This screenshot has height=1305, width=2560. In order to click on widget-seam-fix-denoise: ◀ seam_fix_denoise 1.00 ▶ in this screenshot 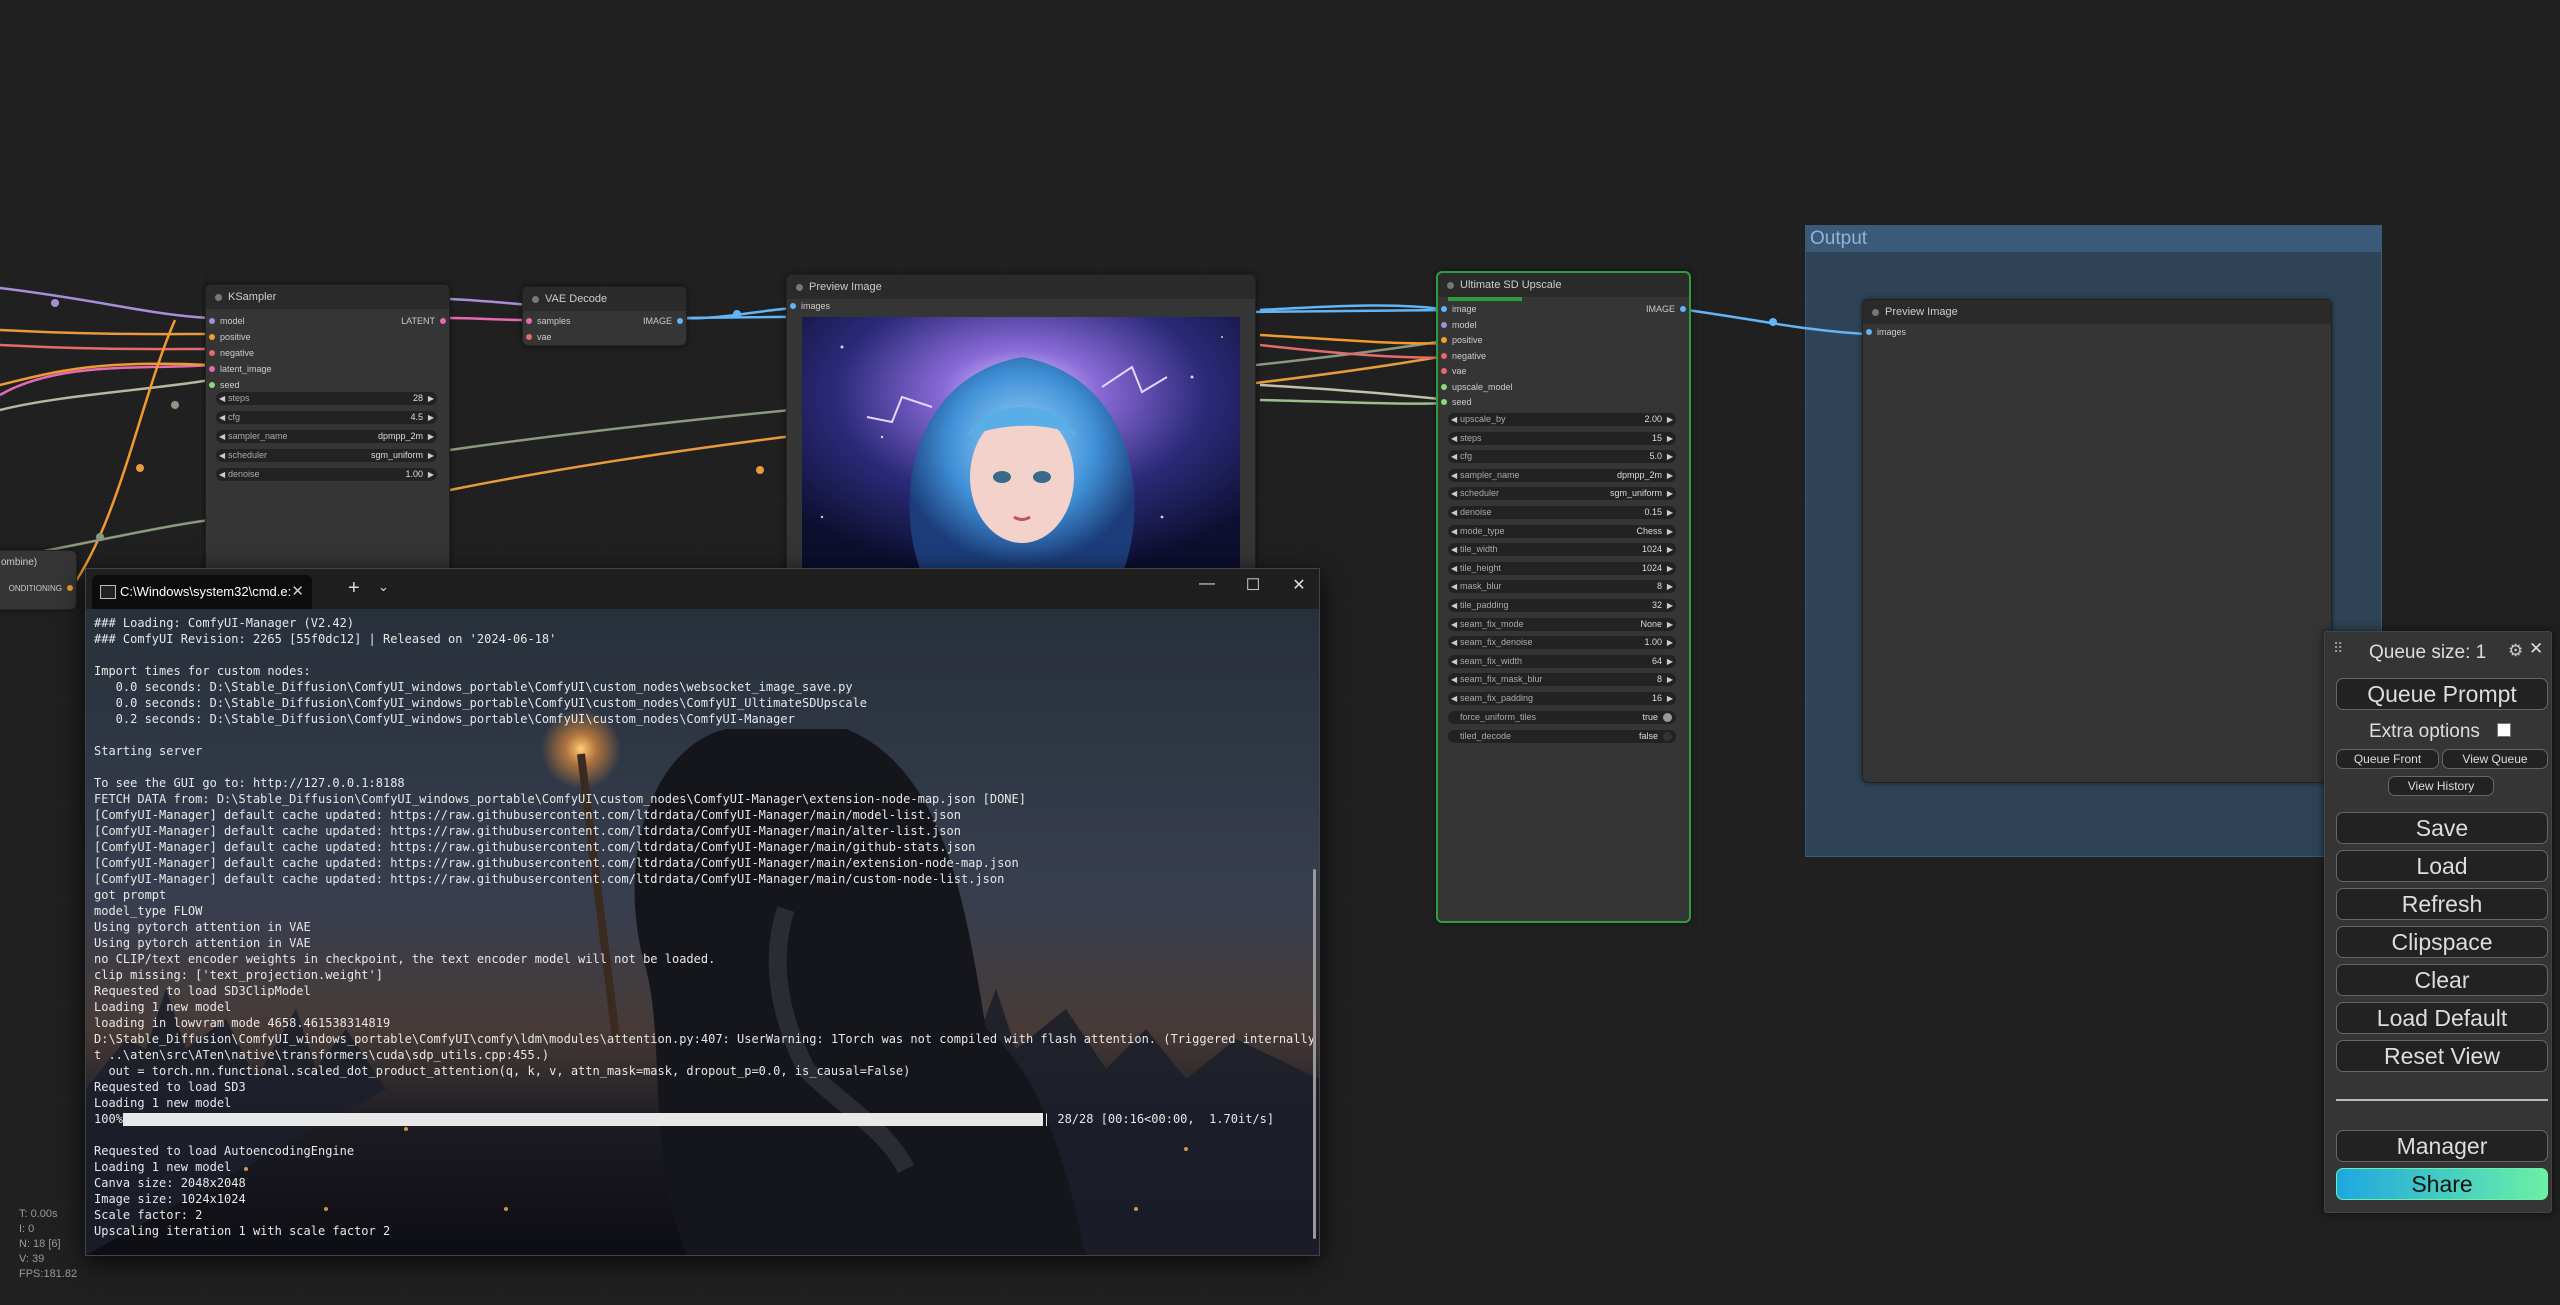, I will do `click(1562, 643)`.